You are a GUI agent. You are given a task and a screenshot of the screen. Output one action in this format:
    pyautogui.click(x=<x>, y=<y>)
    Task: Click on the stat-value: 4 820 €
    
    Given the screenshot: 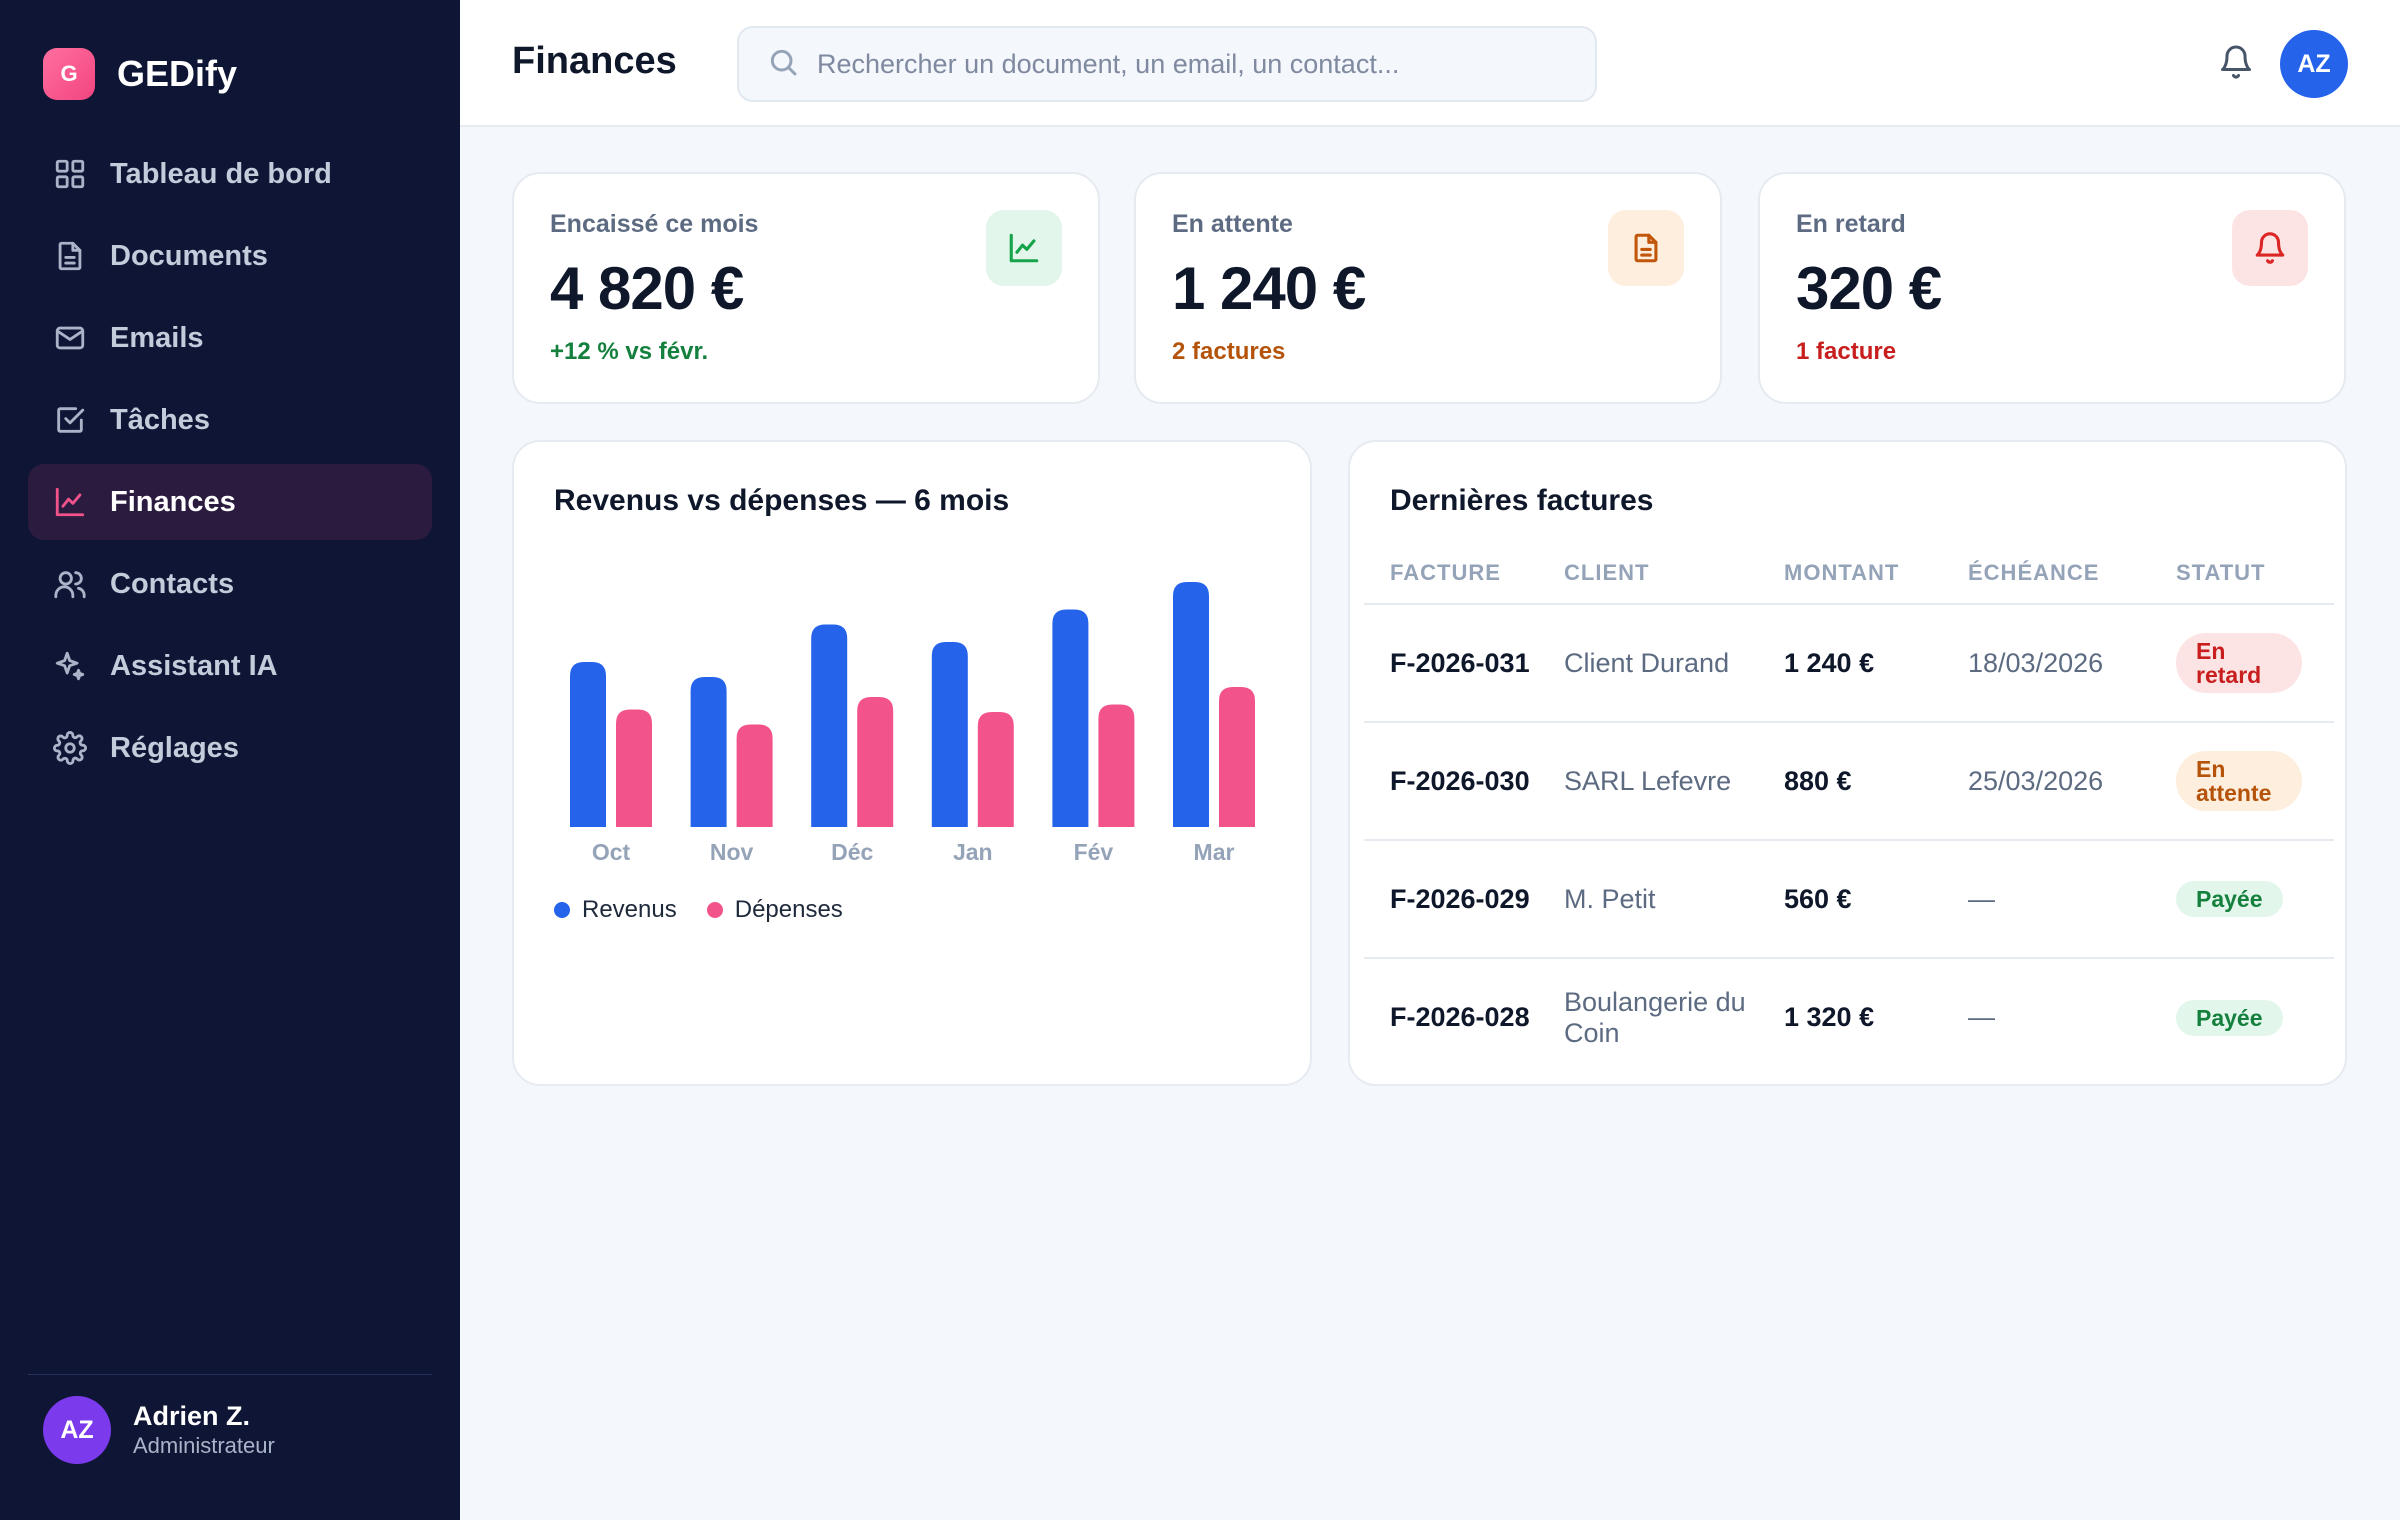 What is the action you would take?
    pyautogui.click(x=647, y=288)
    